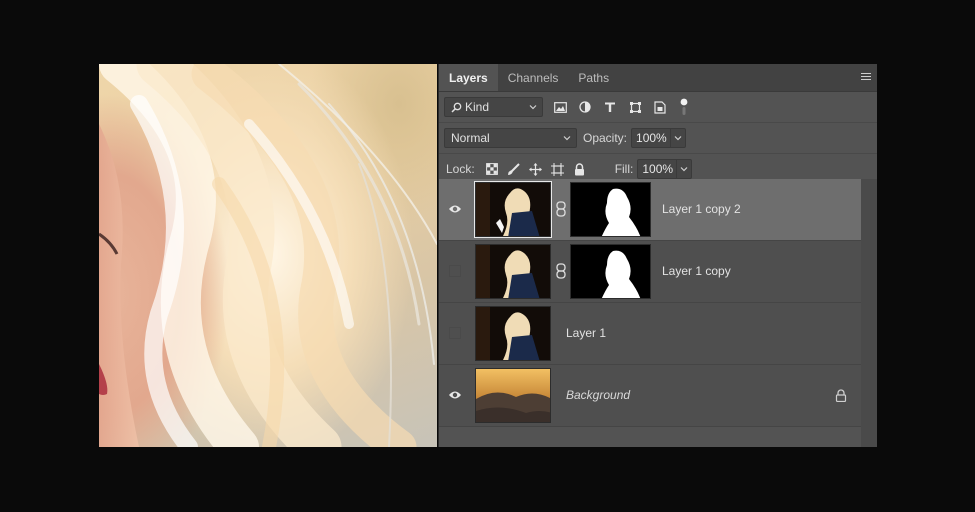  What do you see at coordinates (460, 169) in the screenshot?
I see `lock-label: Lock:` at bounding box center [460, 169].